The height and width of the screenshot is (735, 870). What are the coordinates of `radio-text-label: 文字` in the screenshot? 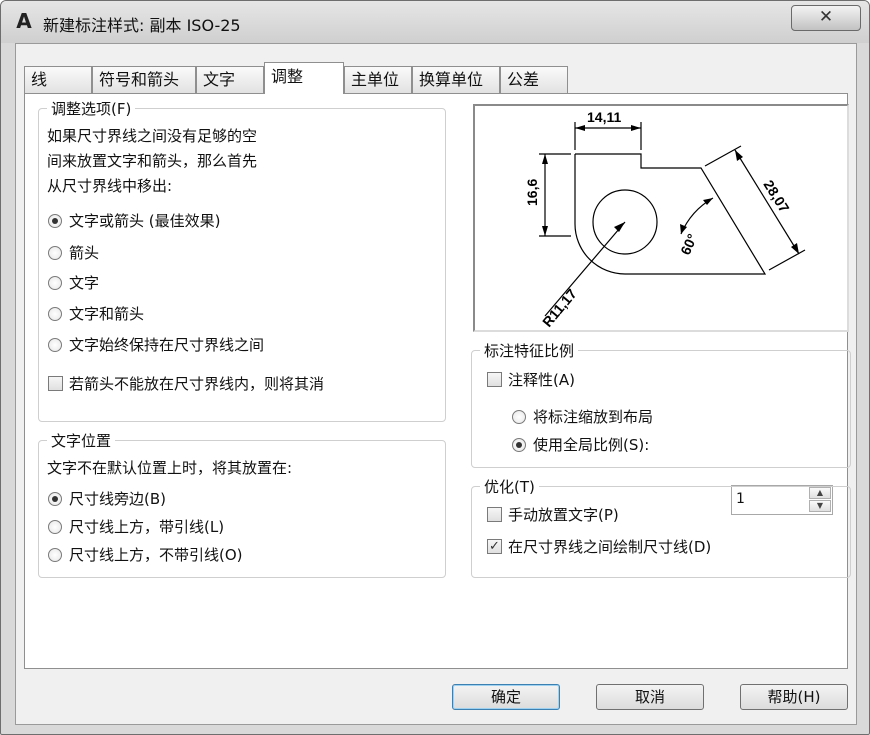 It's located at (84, 282).